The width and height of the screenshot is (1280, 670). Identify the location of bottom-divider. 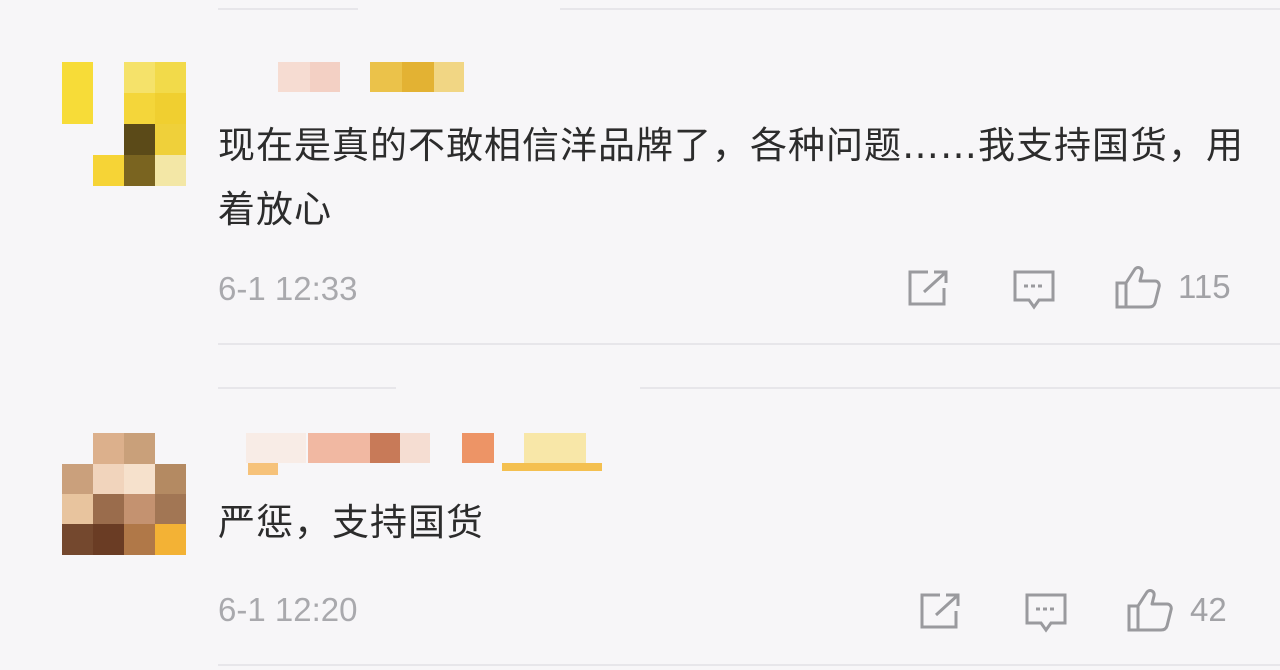
(749, 665).